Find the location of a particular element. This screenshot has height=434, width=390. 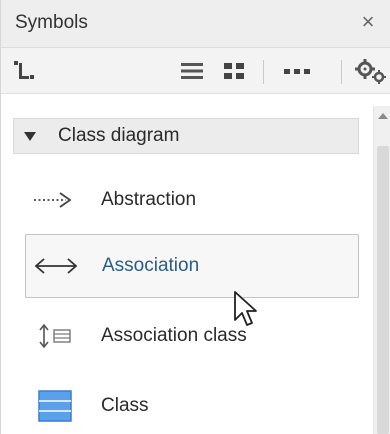

more-options-icon is located at coordinates (297, 71).